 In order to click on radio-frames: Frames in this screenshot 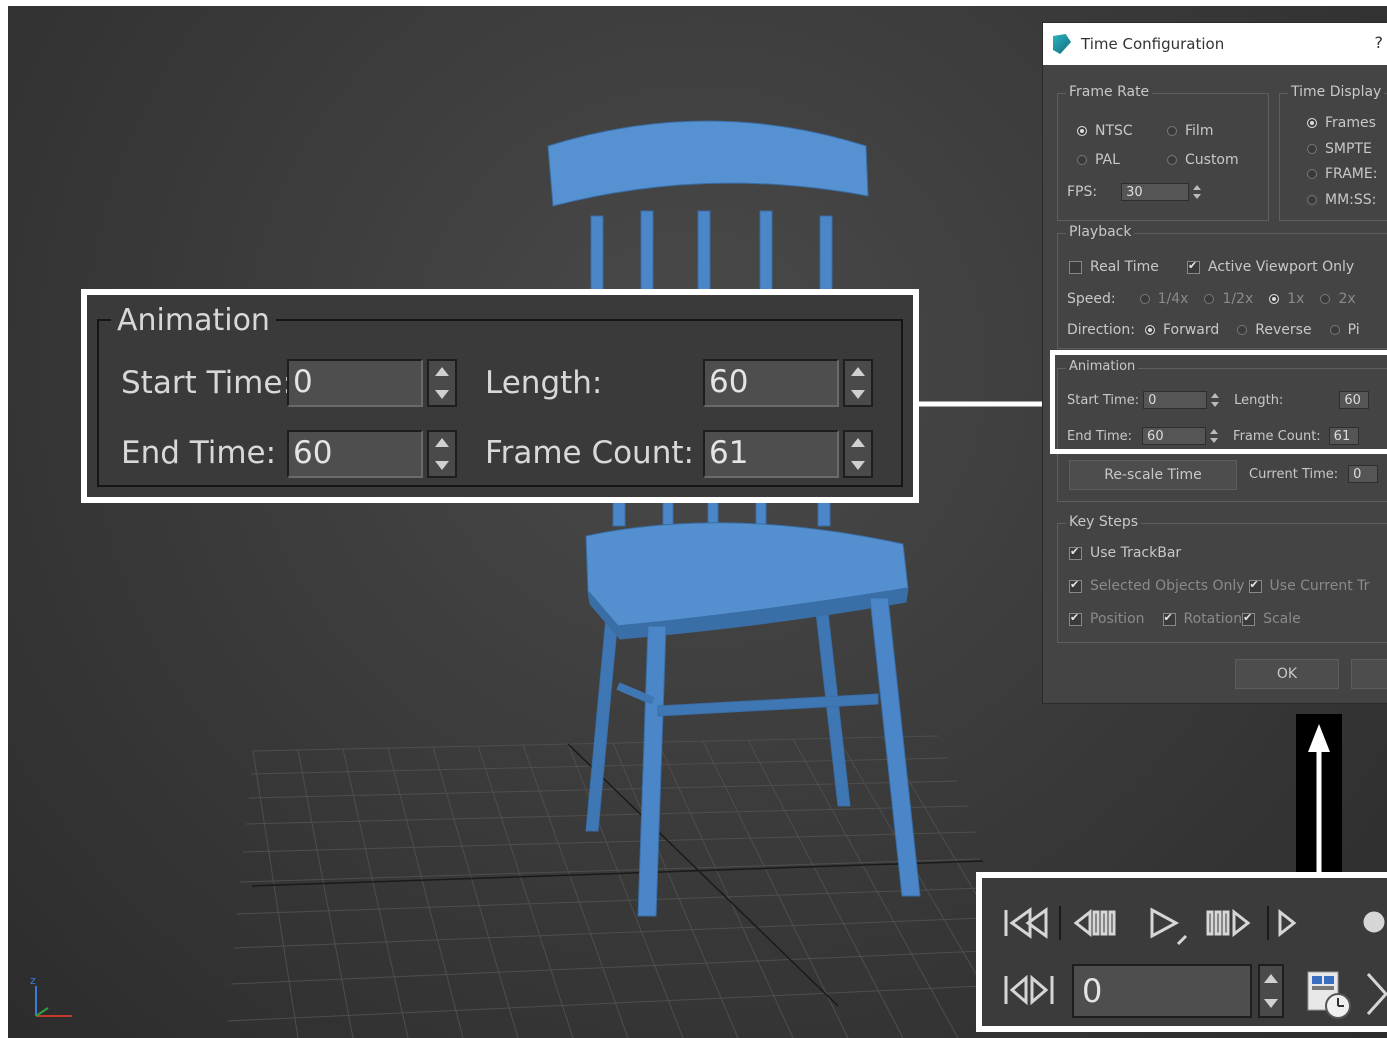, I will do `click(1341, 123)`.